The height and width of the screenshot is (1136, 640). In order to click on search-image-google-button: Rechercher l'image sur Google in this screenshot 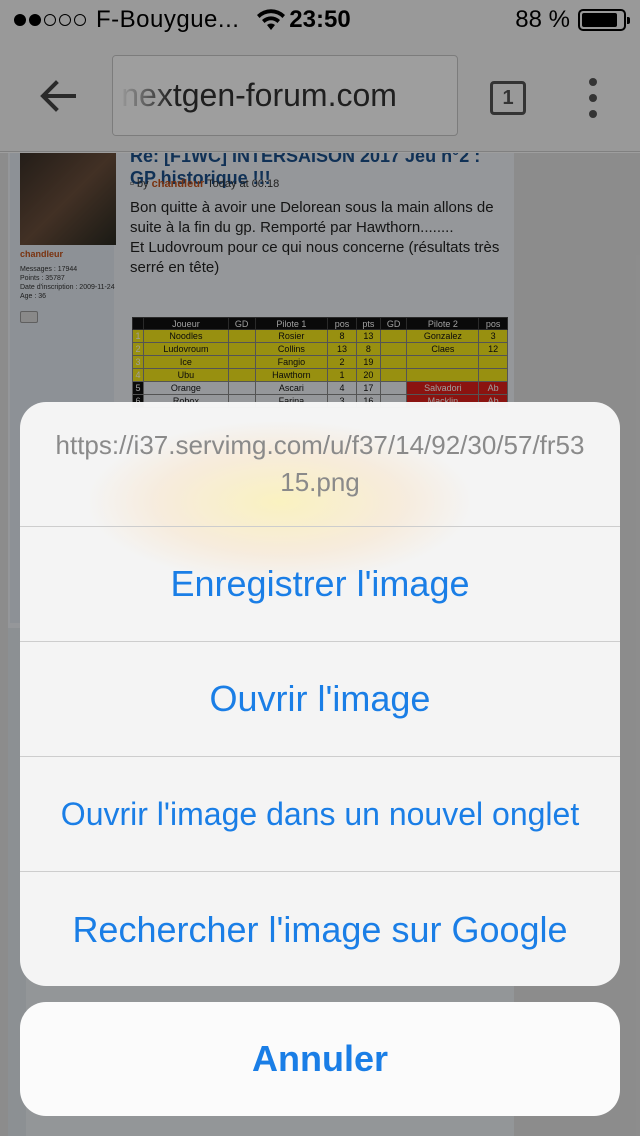, I will do `click(320, 929)`.